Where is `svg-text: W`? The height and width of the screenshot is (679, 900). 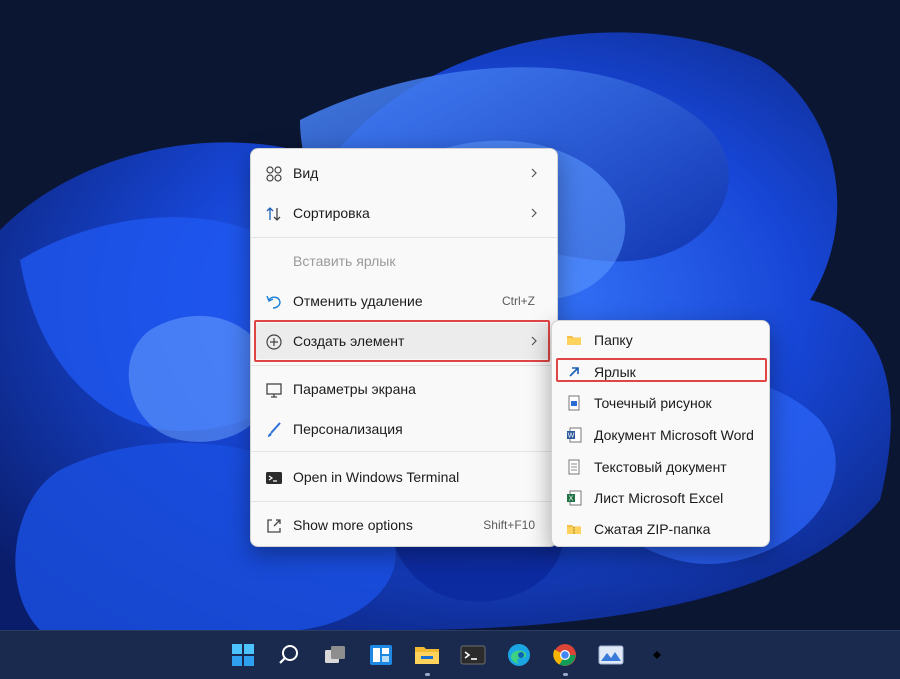 svg-text: W is located at coordinates (571, 436).